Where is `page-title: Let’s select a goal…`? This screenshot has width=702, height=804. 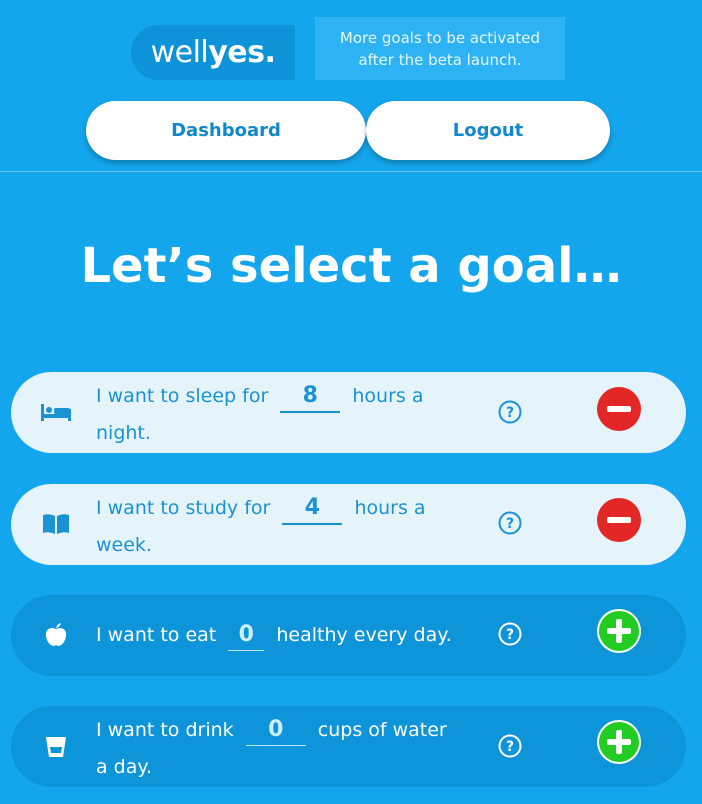 page-title: Let’s select a goal… is located at coordinates (351, 266).